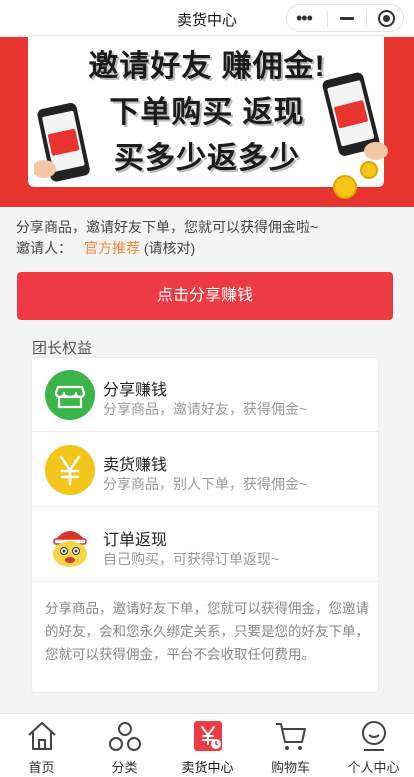  Describe the element at coordinates (70, 470) in the screenshot. I see `yen-icon` at that location.